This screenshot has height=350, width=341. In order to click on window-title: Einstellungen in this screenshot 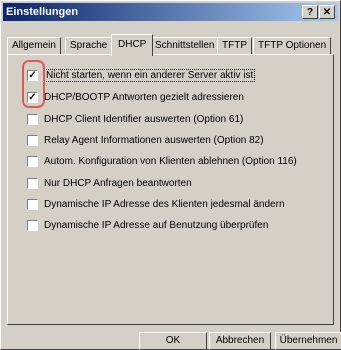, I will do `click(42, 12)`.